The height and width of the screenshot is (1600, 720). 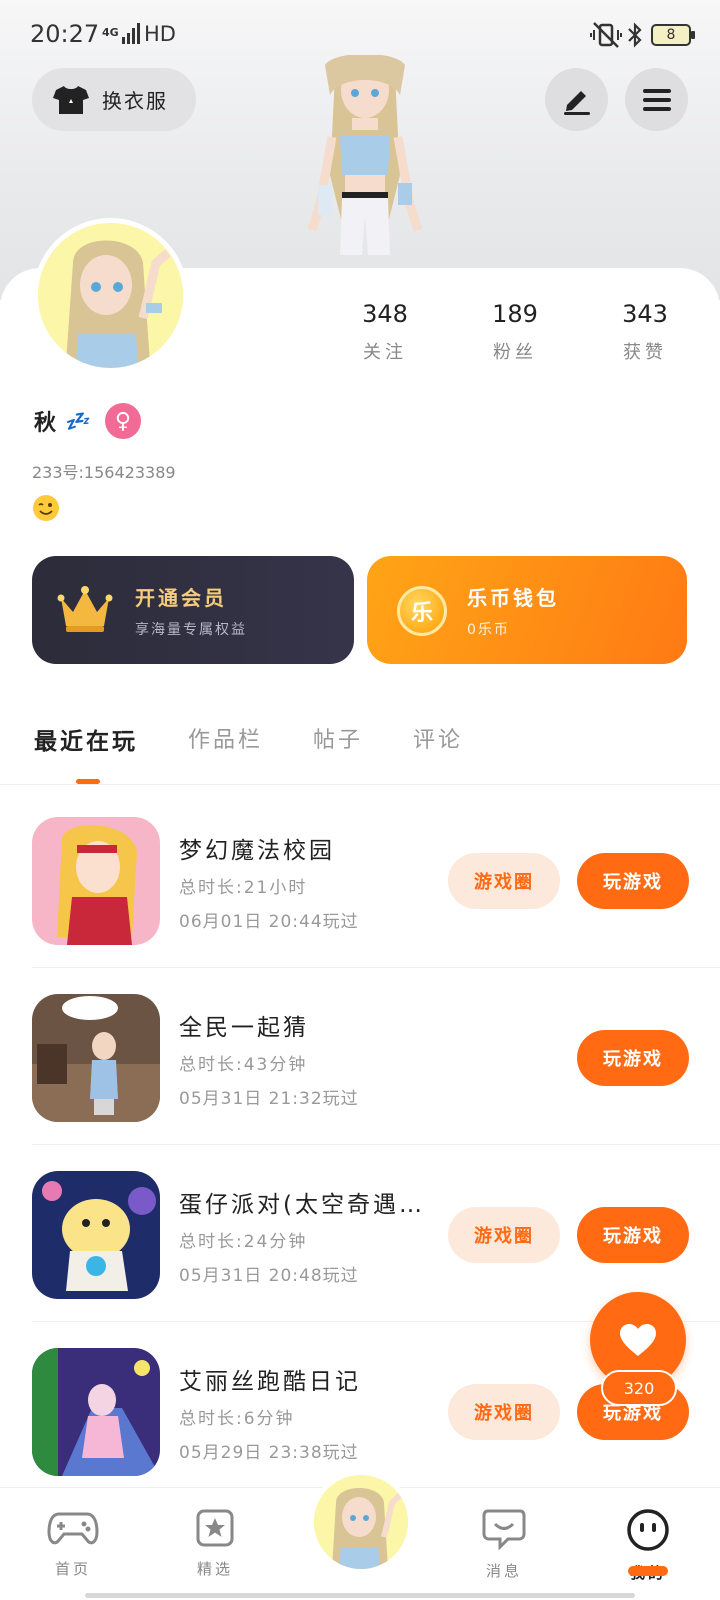 What do you see at coordinates (104, 472) in the screenshot?
I see `user-id: 233号:156423389` at bounding box center [104, 472].